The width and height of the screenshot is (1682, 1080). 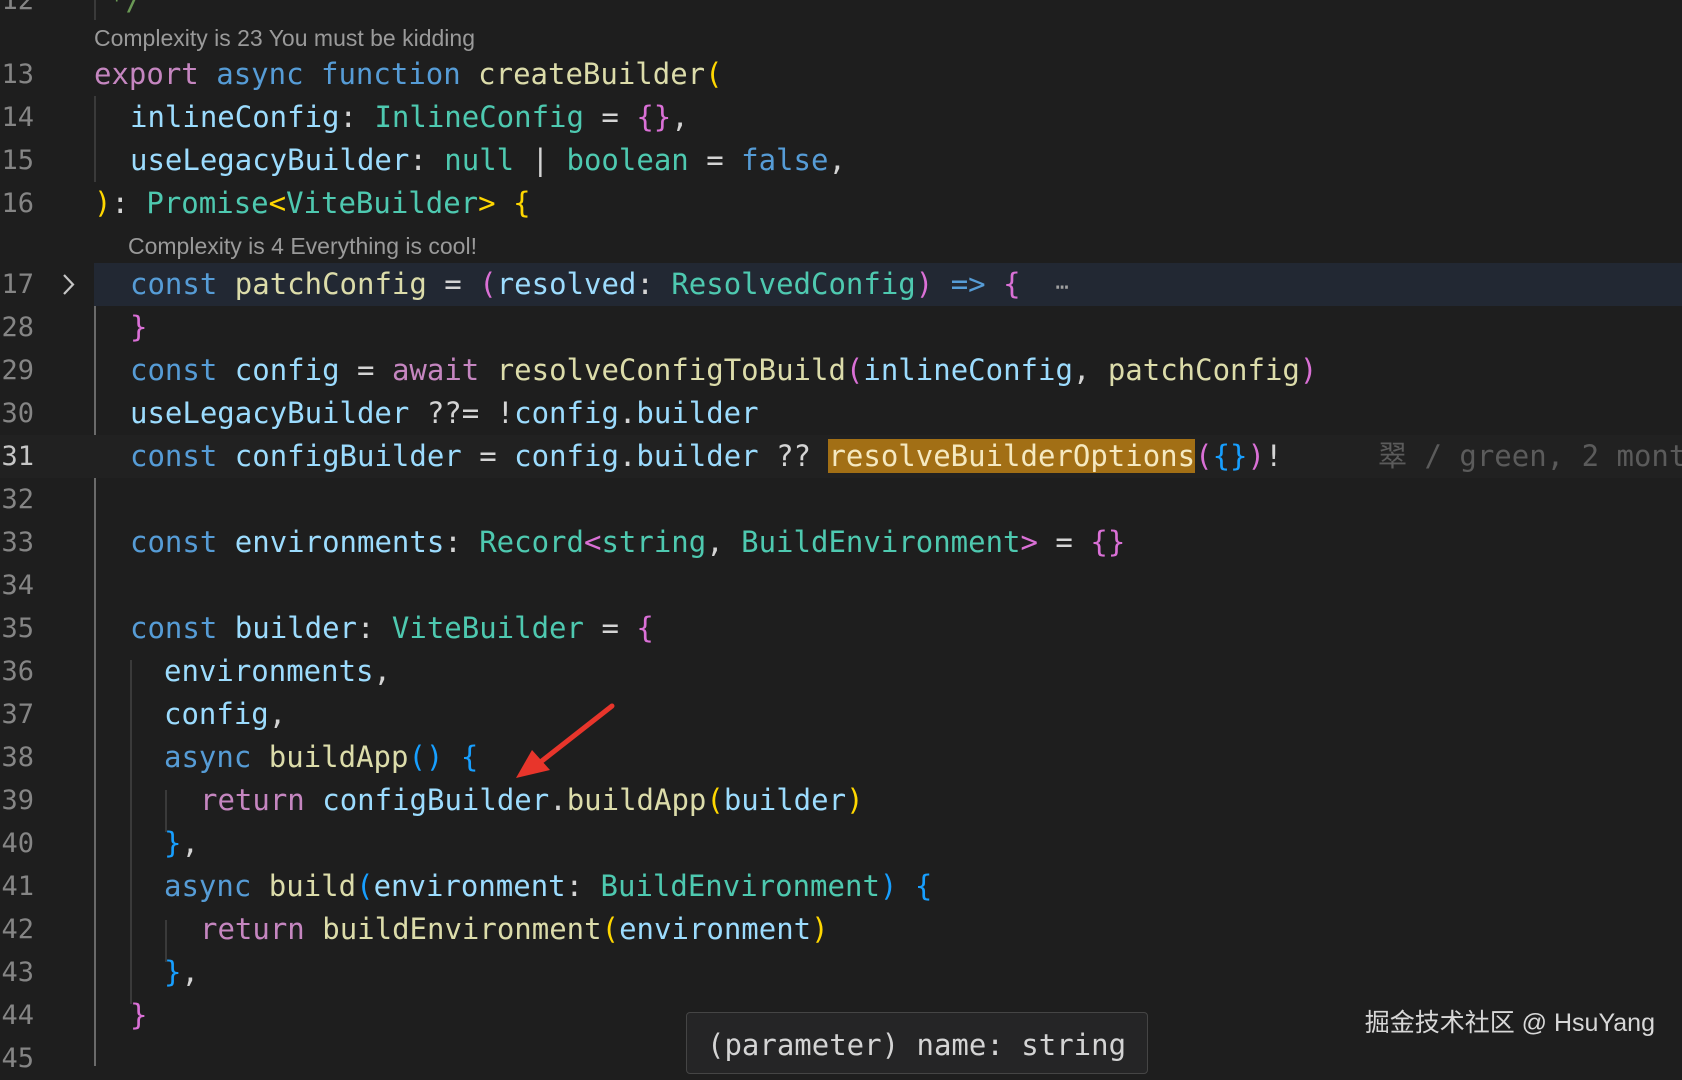 I want to click on line-number: 13, so click(x=17, y=74).